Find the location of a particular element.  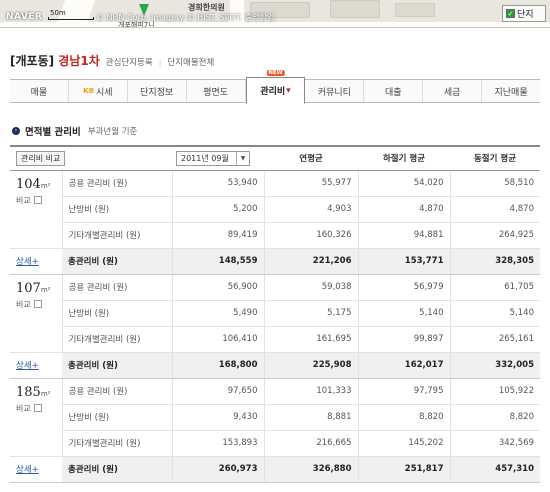

tab-price: KB 시세 is located at coordinates (98, 91).